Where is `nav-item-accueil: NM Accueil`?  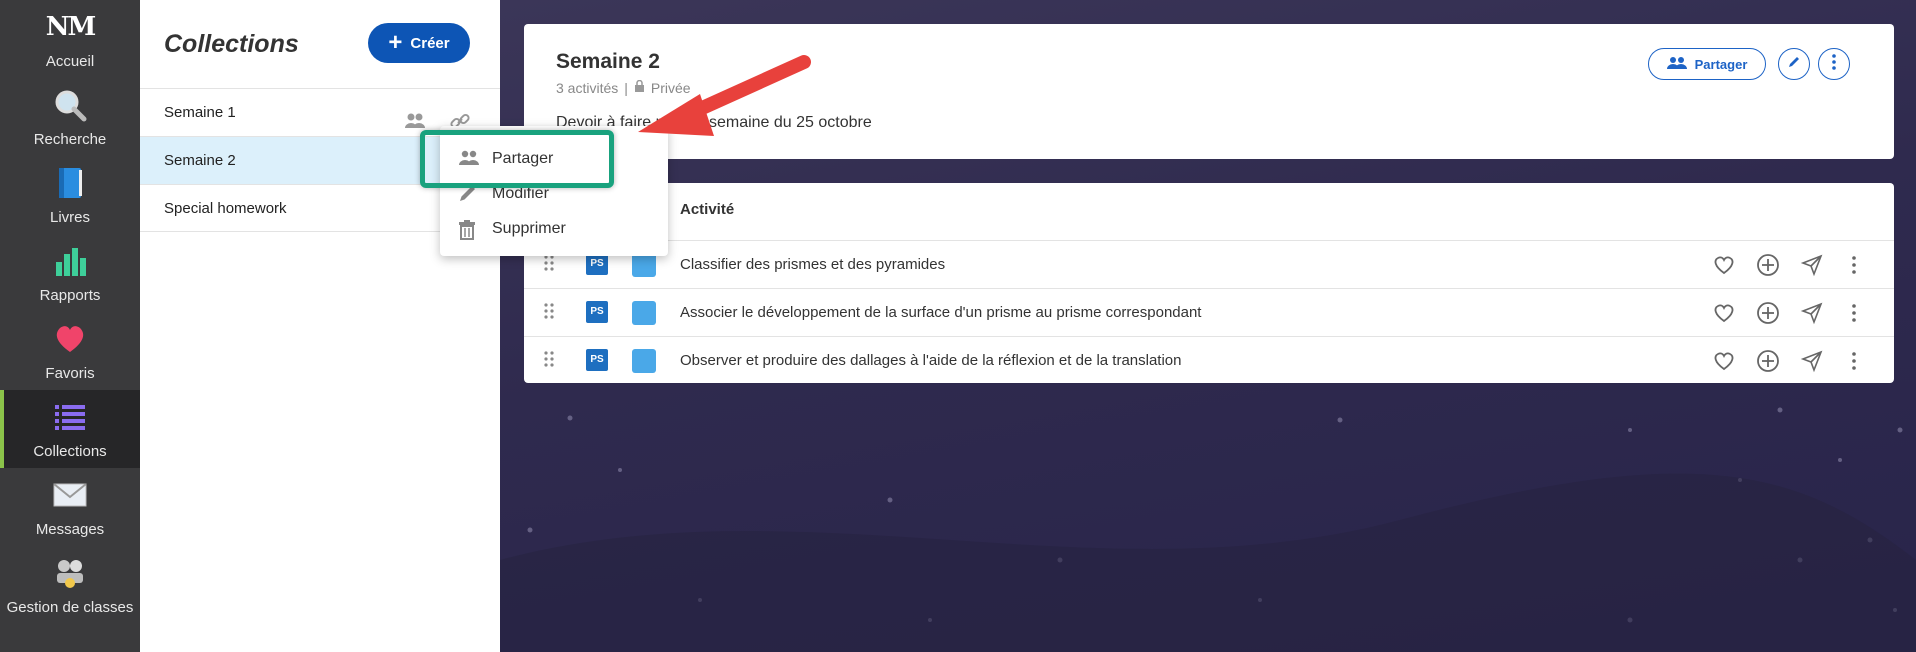 nav-item-accueil: NM Accueil is located at coordinates (70, 39).